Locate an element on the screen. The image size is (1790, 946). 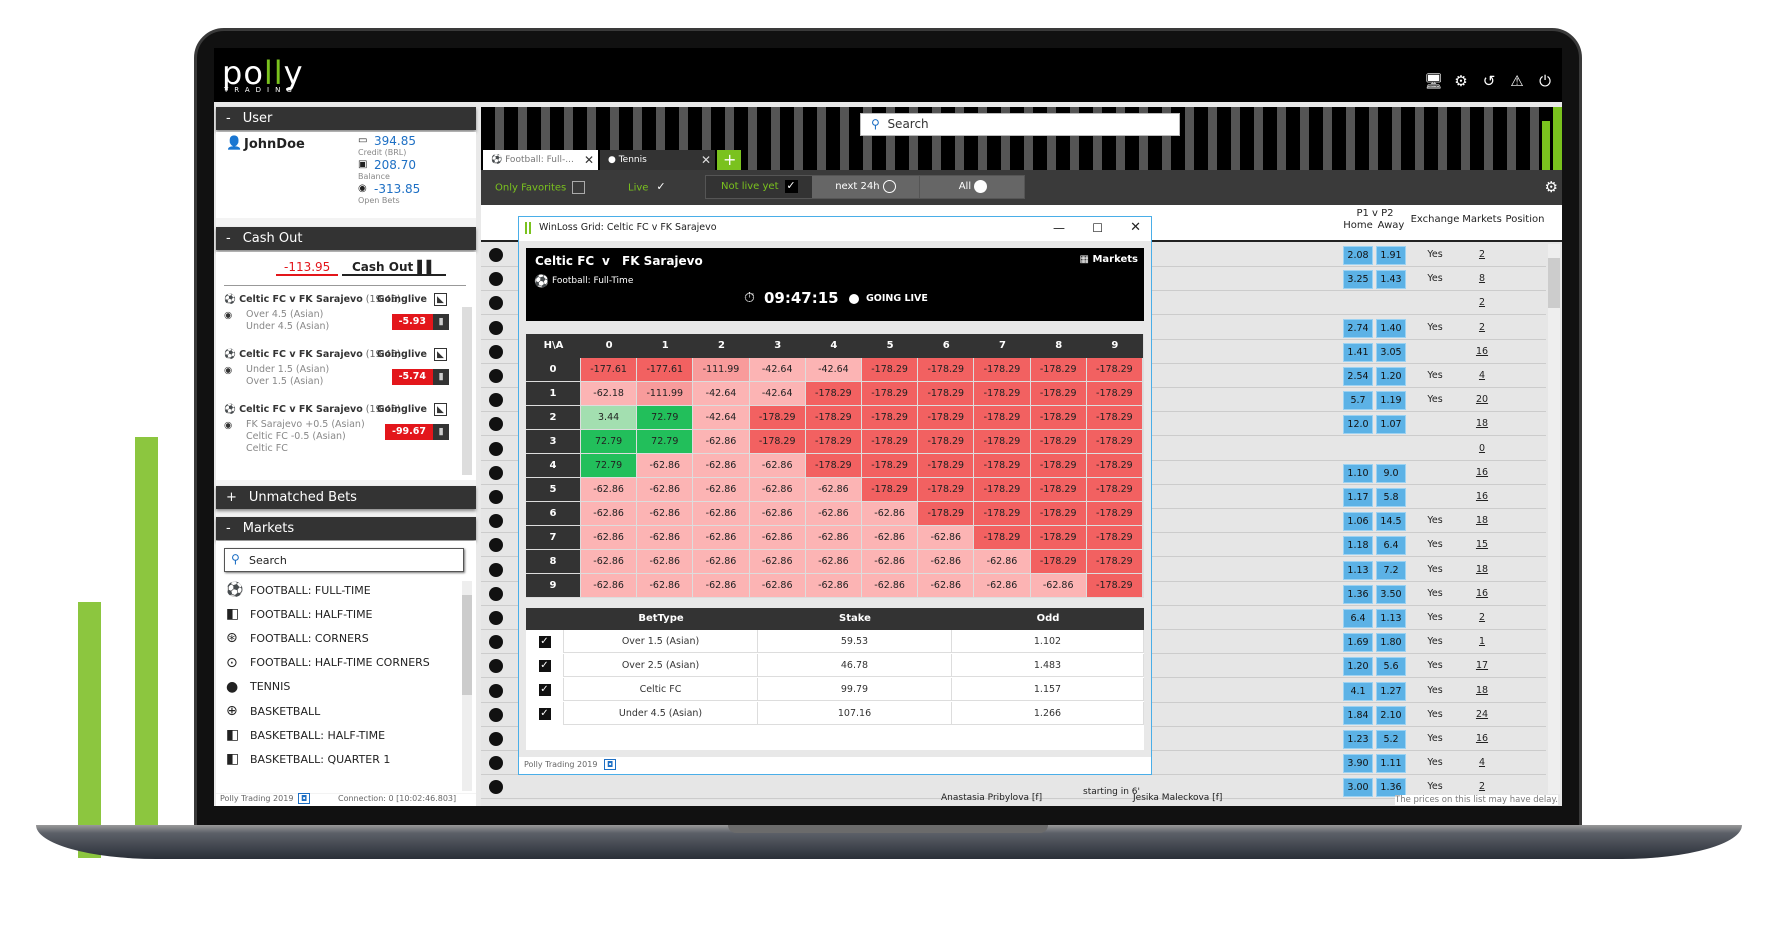
home-odds-button: 1.69 is located at coordinates (1358, 643).